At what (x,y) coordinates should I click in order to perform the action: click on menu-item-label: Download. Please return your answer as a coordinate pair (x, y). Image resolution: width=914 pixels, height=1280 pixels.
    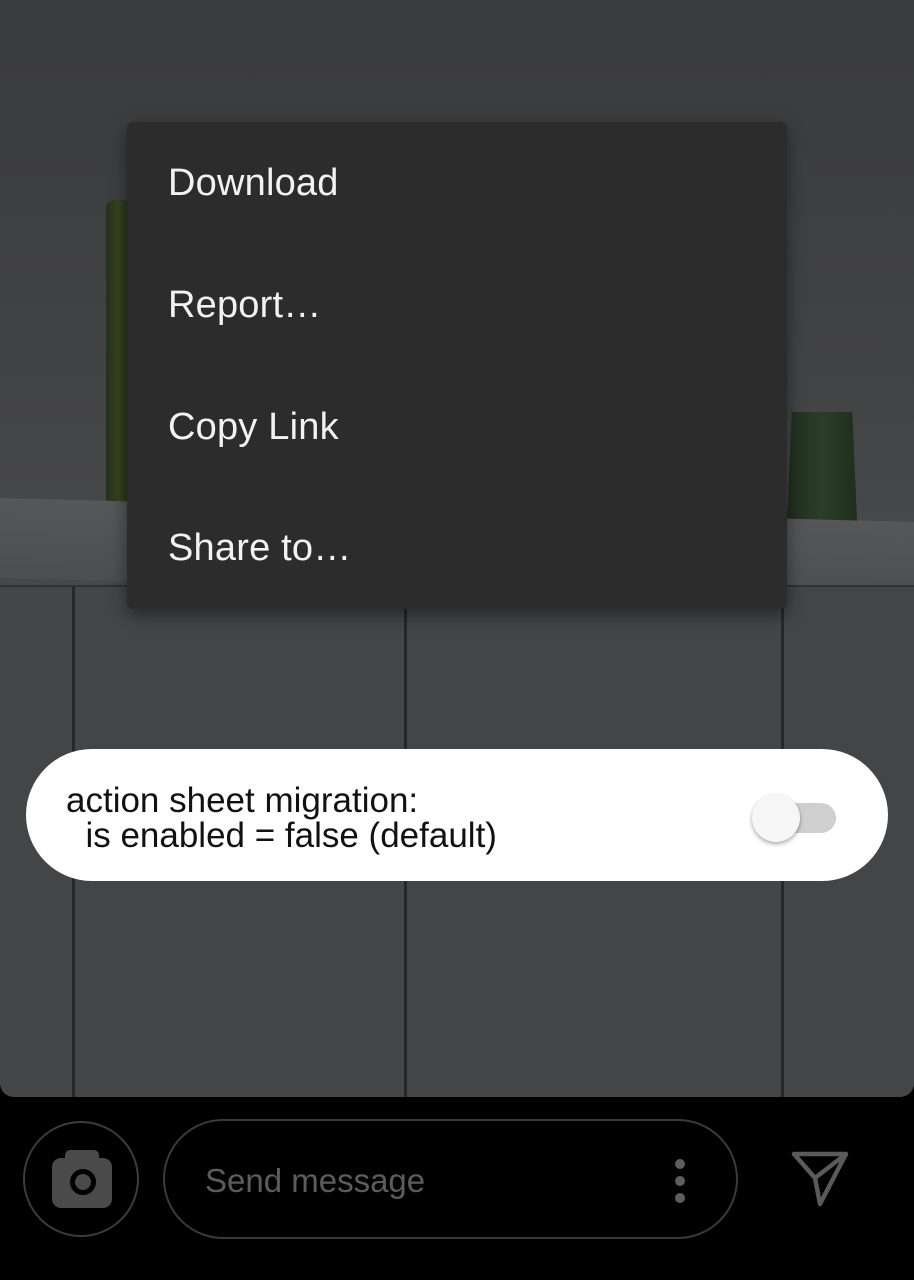
    Looking at the image, I should click on (253, 182).